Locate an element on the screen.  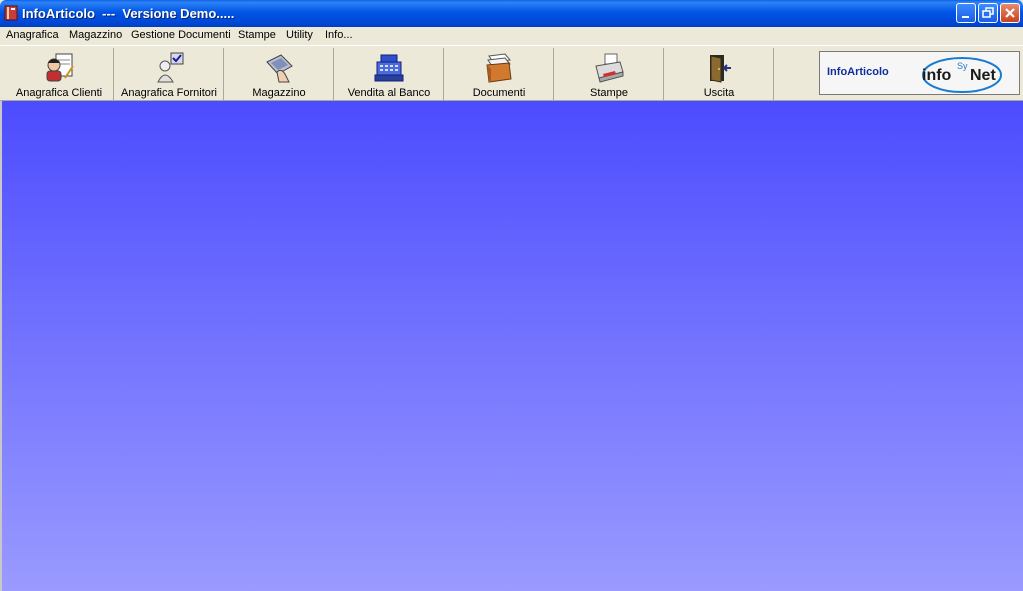
logo-info-text: info is located at coordinates (937, 75).